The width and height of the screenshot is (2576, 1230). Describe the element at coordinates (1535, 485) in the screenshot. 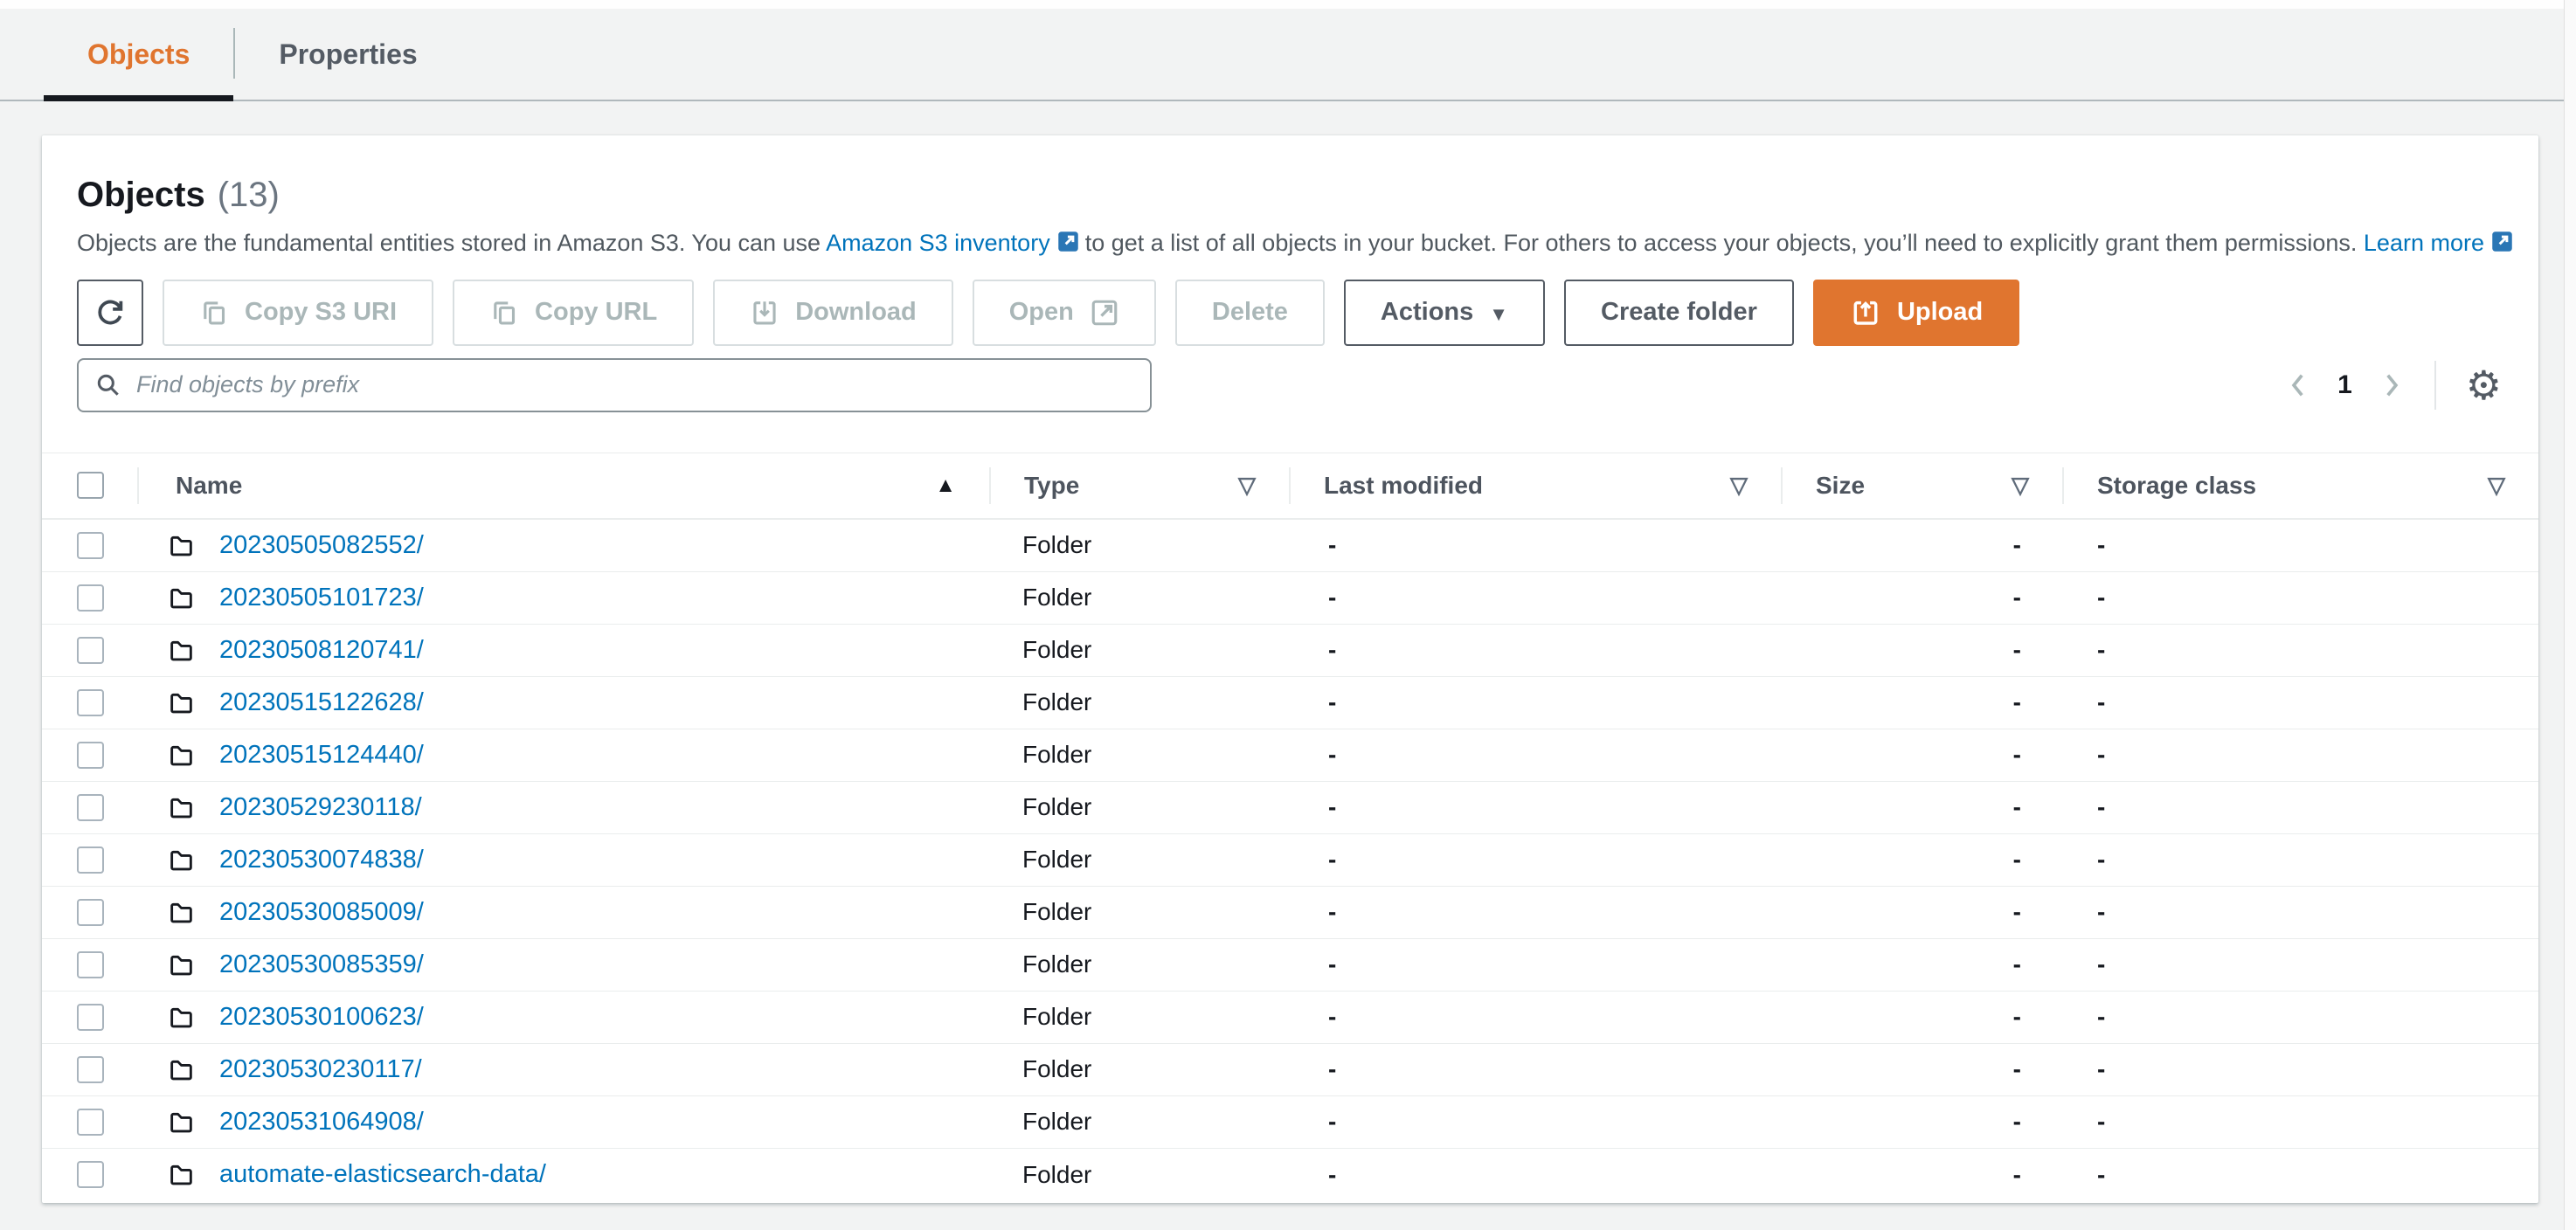

I see `column-header-last-modified: Last modified ▽` at that location.